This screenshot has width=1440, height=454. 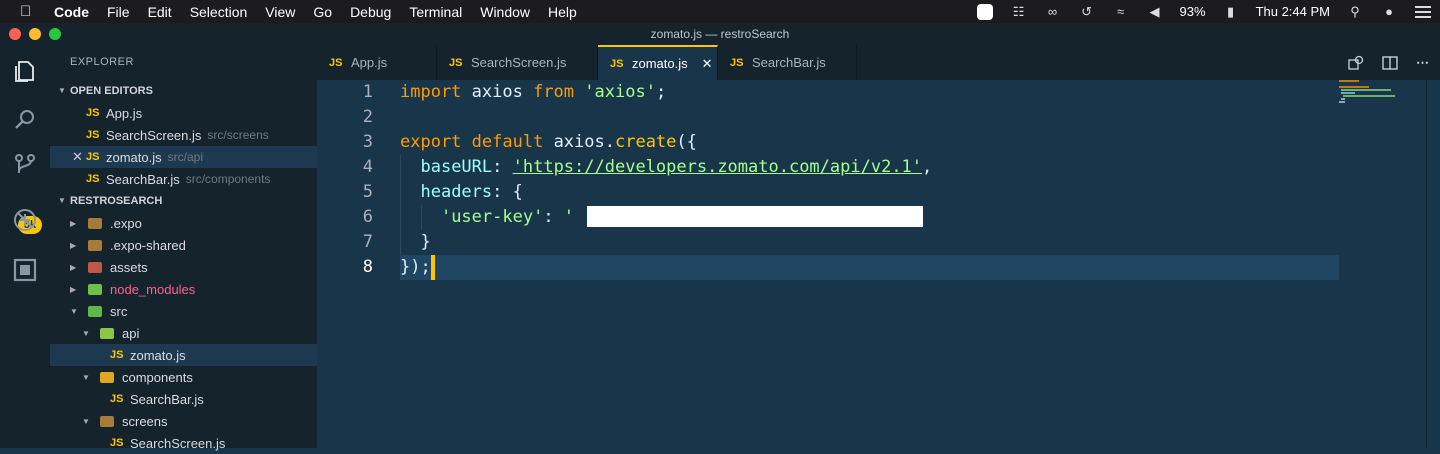 I want to click on checkmark-app-icon, so click(x=985, y=11).